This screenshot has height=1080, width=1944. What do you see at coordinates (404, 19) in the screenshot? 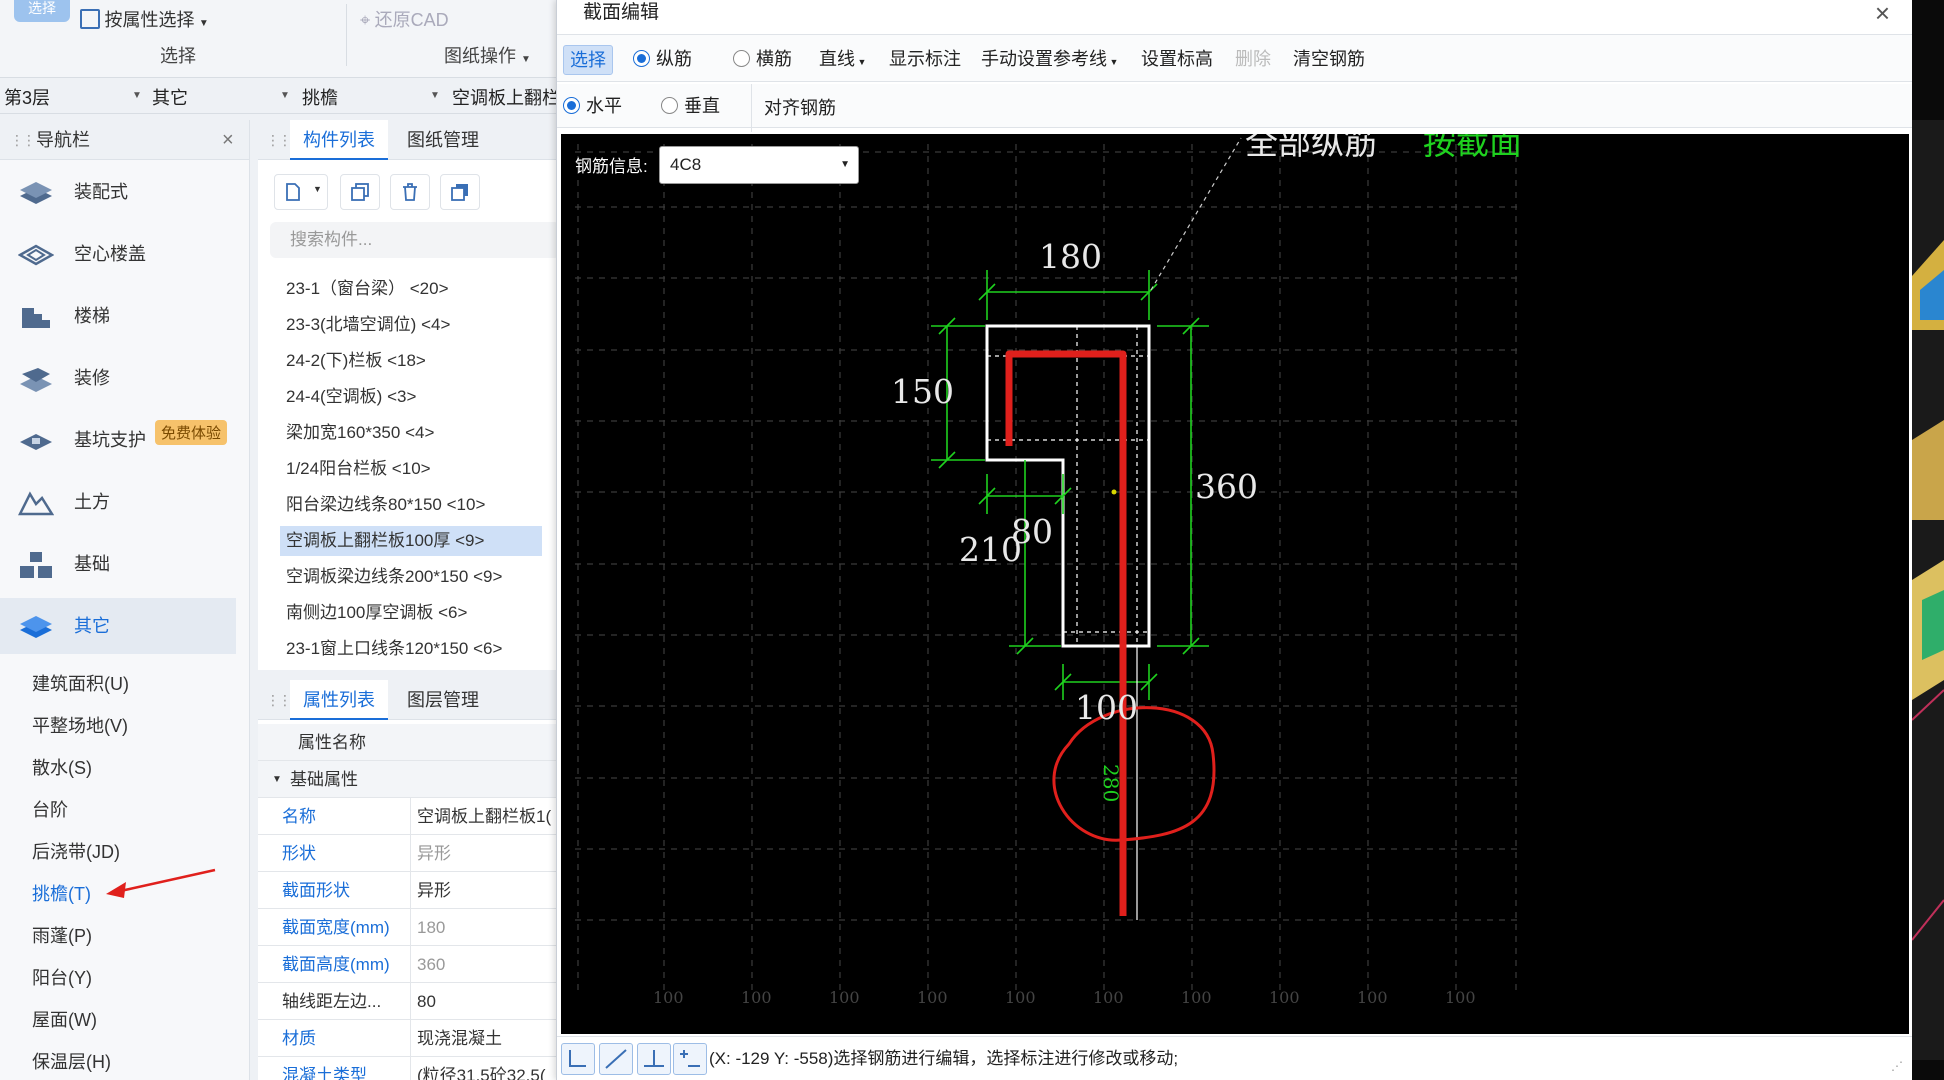
I see `restore-cad-button: ⌖ 还原CAD` at bounding box center [404, 19].